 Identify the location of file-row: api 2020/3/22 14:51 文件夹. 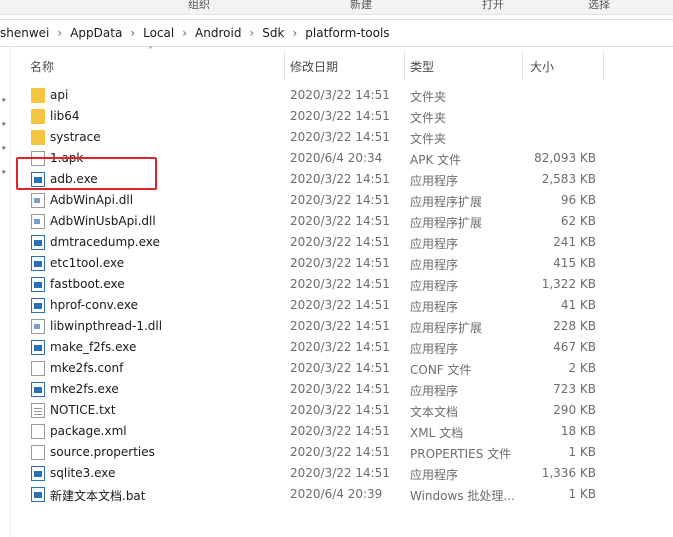
(336, 95).